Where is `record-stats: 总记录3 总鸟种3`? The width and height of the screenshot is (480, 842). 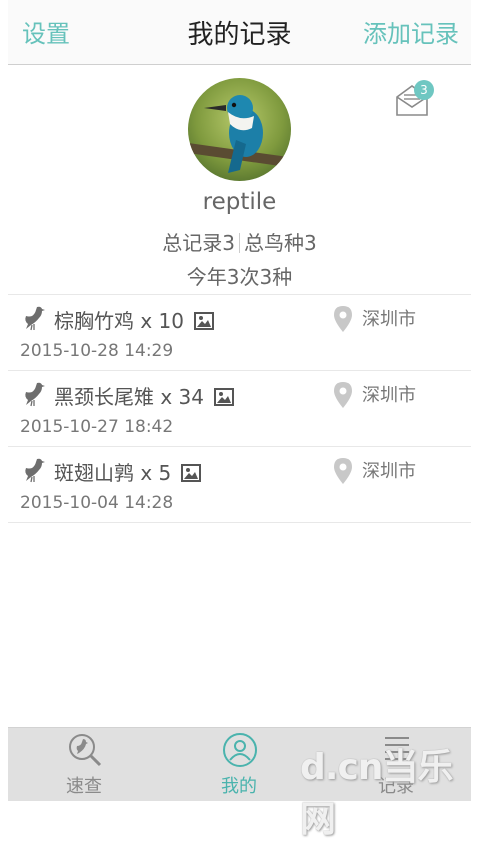
record-stats: 总记录3 总鸟种3 is located at coordinates (239, 241).